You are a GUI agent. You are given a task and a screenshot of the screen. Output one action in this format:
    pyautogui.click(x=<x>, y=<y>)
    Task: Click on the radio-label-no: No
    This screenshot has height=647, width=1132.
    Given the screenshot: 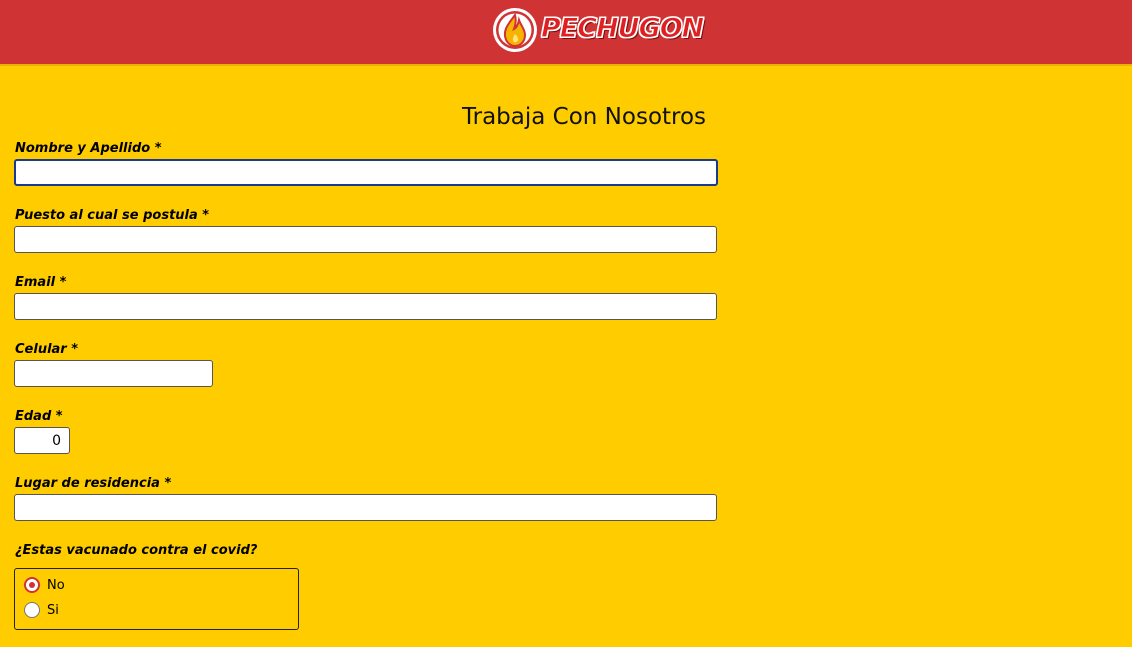 What is the action you would take?
    pyautogui.click(x=56, y=585)
    